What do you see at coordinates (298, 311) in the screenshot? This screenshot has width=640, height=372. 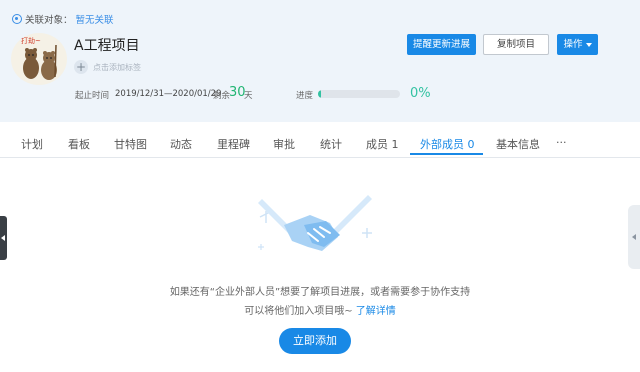 I see `empty-state-text: 可以将他们加入项目哦~` at bounding box center [298, 311].